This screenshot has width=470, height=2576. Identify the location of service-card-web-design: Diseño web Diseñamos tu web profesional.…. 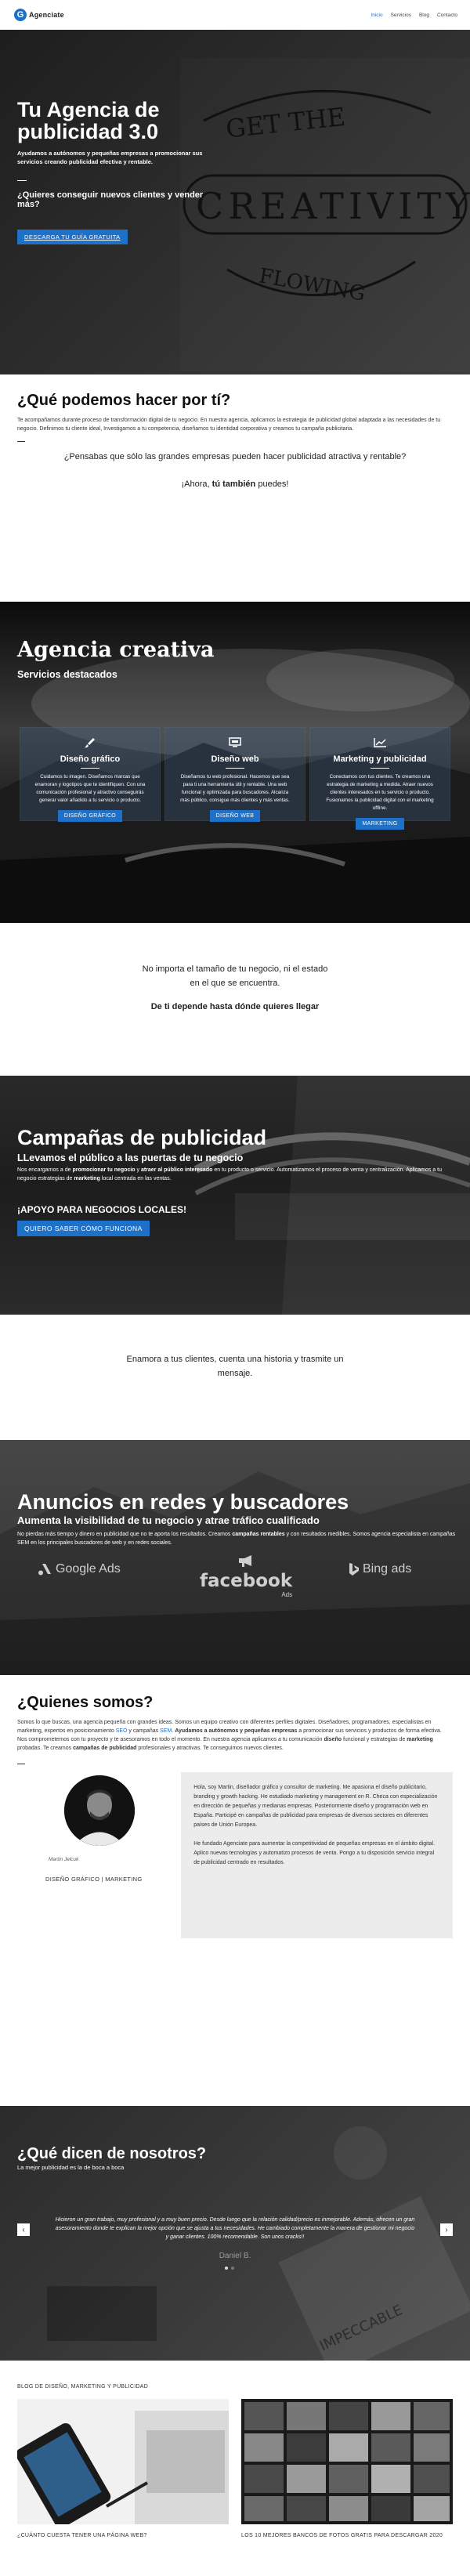
(235, 775).